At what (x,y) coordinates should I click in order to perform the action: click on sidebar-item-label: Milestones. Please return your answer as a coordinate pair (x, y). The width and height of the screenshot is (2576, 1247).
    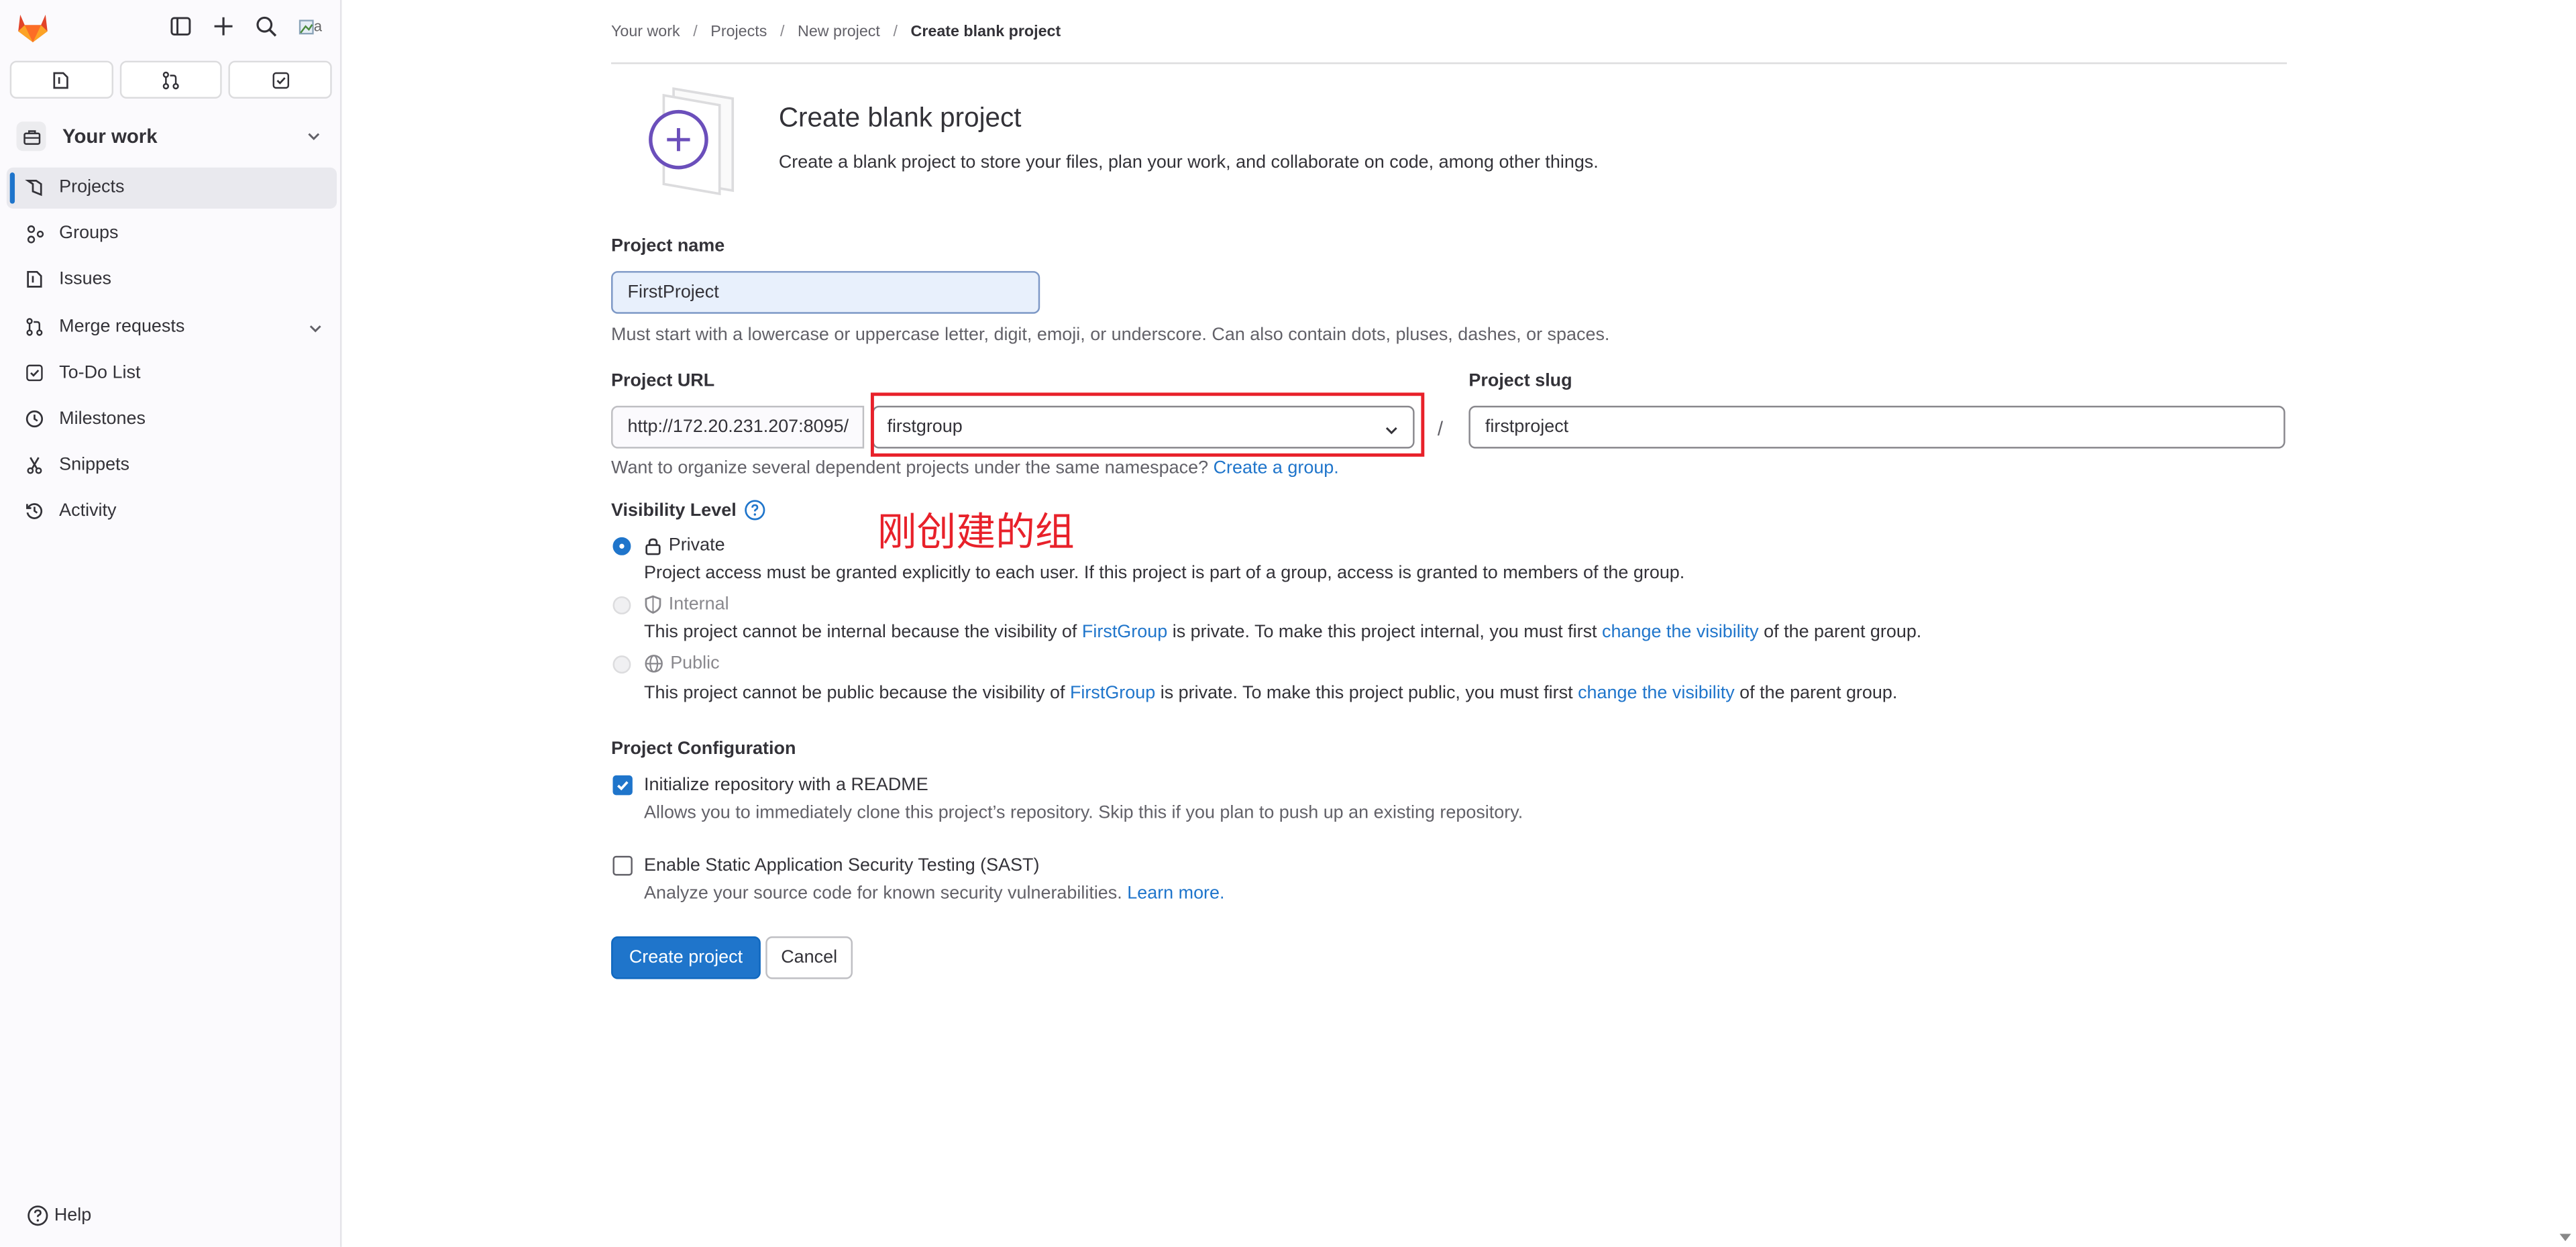
    Looking at the image, I should click on (102, 419).